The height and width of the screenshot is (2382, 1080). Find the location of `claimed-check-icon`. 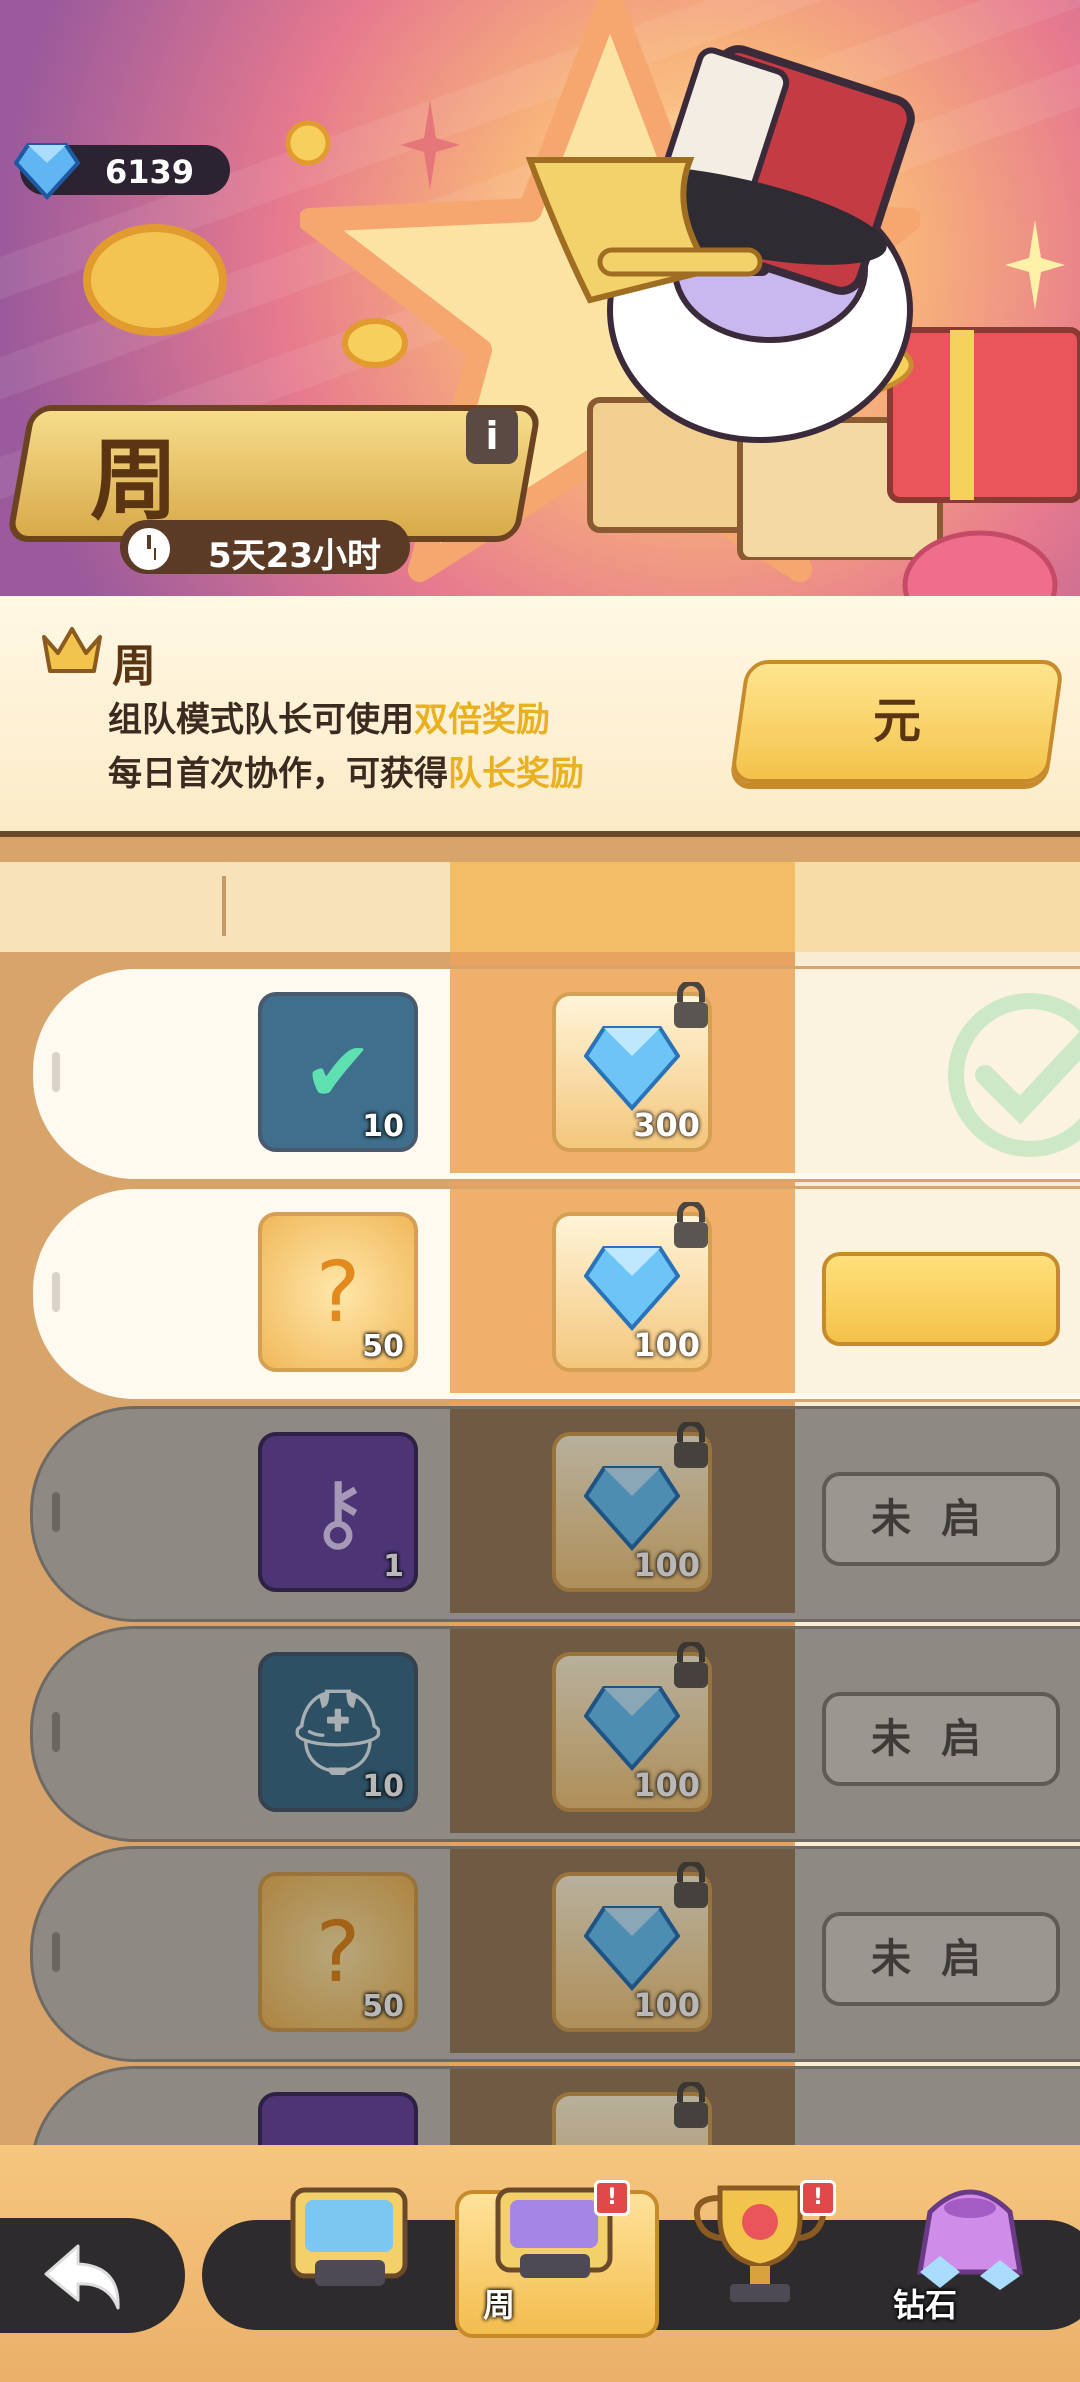

claimed-check-icon is located at coordinates (1014, 1075).